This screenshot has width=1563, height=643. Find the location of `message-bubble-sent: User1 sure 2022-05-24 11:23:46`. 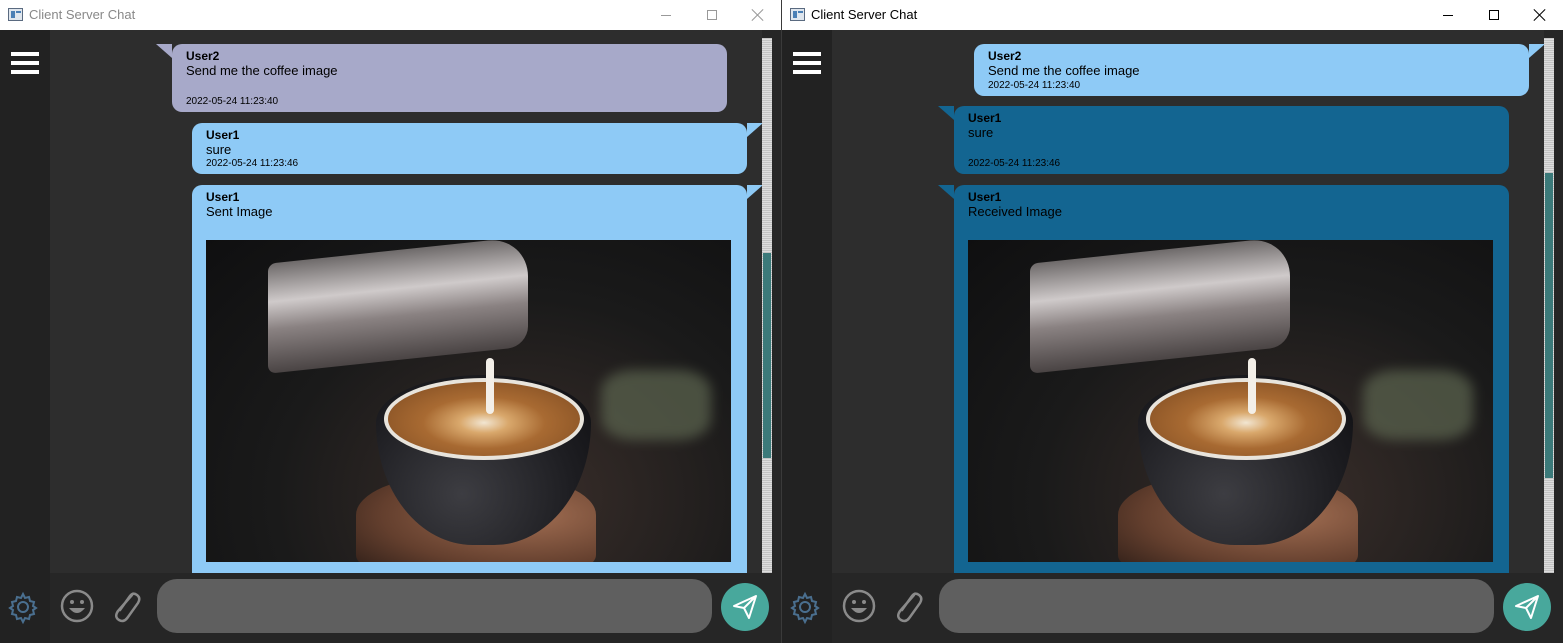

message-bubble-sent: User1 sure 2022-05-24 11:23:46 is located at coordinates (477, 148).